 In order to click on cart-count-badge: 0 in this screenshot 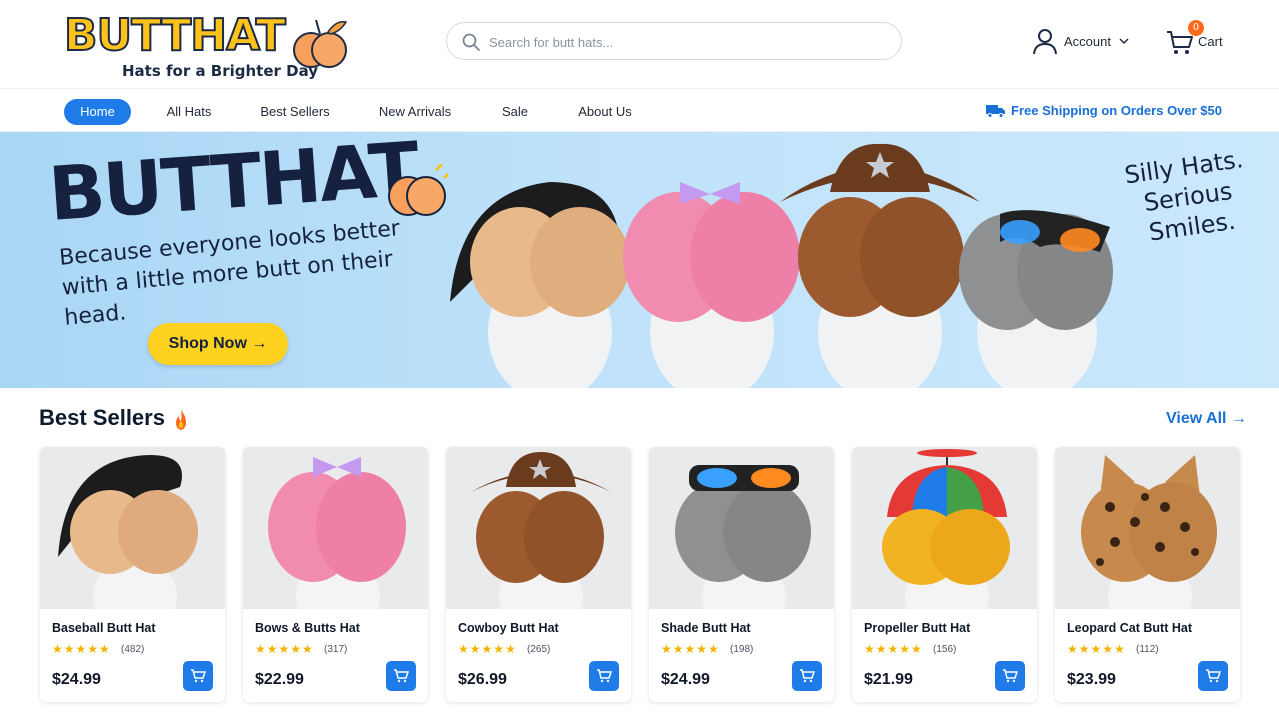, I will do `click(1196, 28)`.